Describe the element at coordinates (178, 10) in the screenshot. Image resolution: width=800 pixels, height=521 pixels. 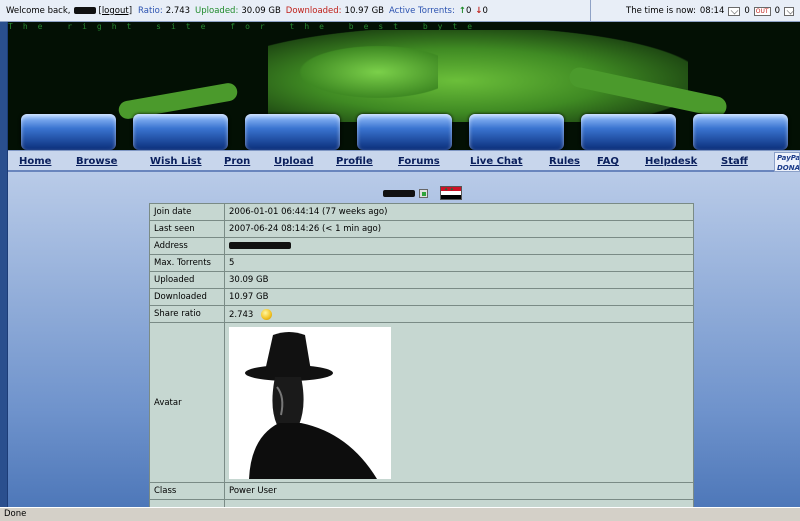
I see `ratio-value: 2.743` at that location.